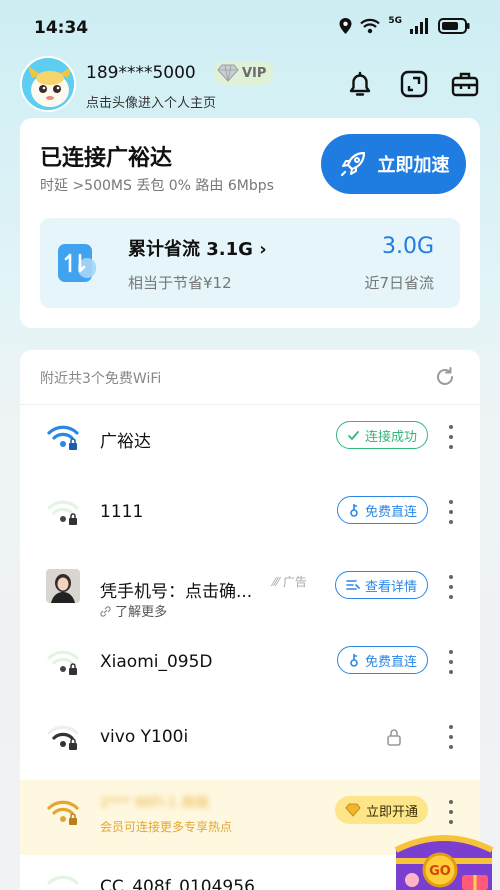 This screenshot has width=500, height=890. Describe the element at coordinates (156, 662) in the screenshot. I see `wifi-name: Xiaomi_095D` at that location.